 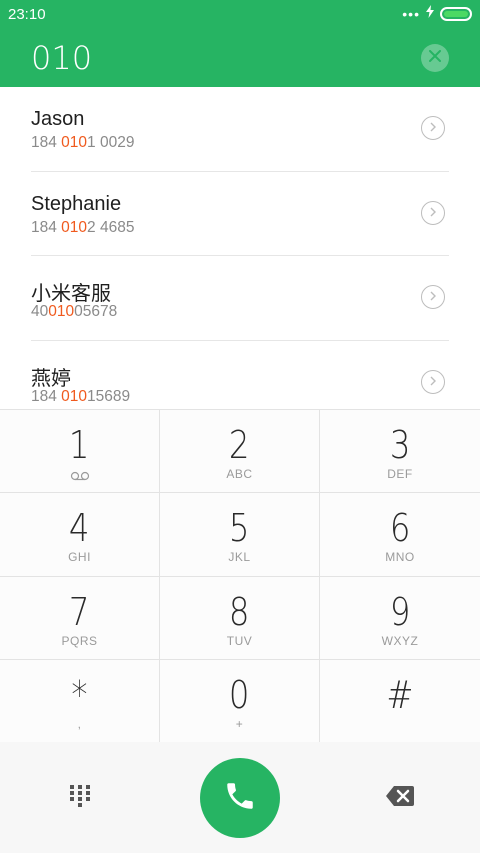 I want to click on contact-number: 184 0101 0029, so click(x=82, y=143).